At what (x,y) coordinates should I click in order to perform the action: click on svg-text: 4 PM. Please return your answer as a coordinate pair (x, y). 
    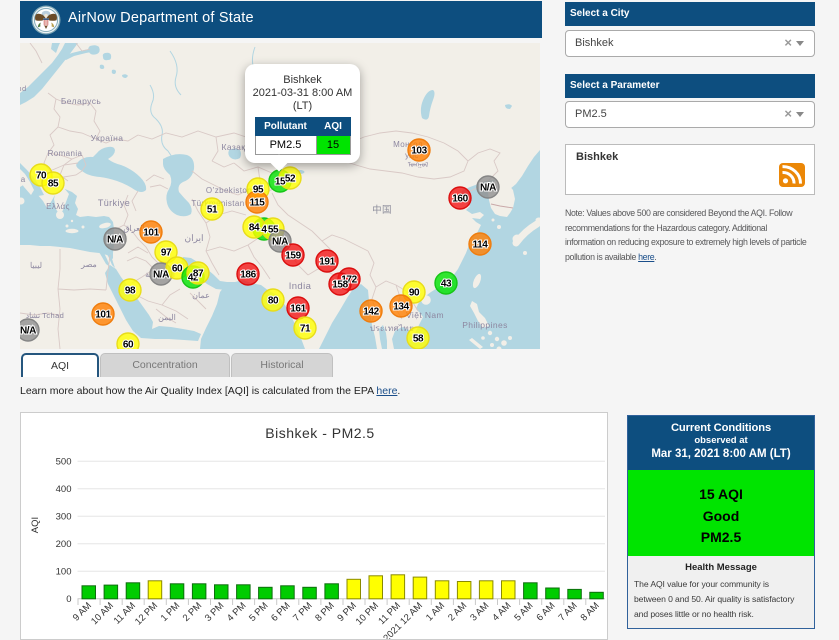
    Looking at the image, I should click on (237, 612).